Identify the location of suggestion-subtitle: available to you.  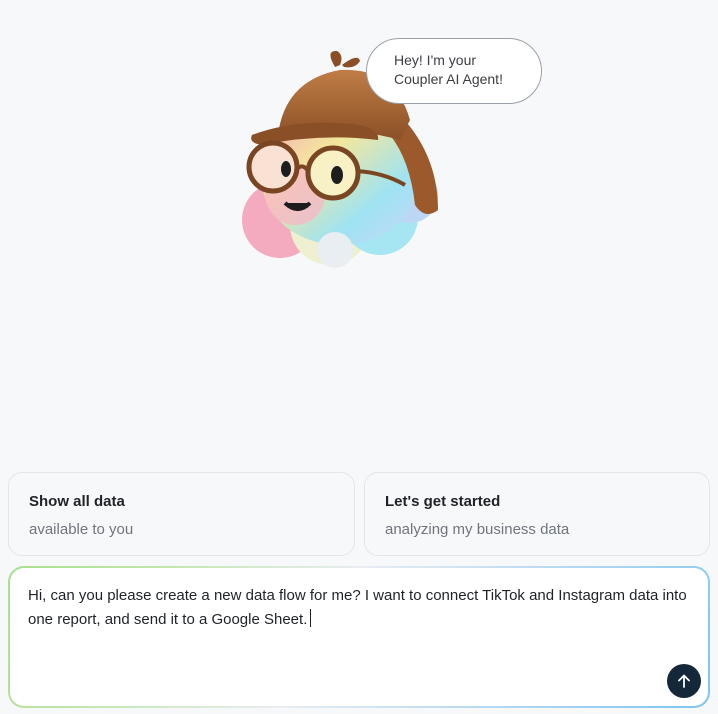
(81, 529).